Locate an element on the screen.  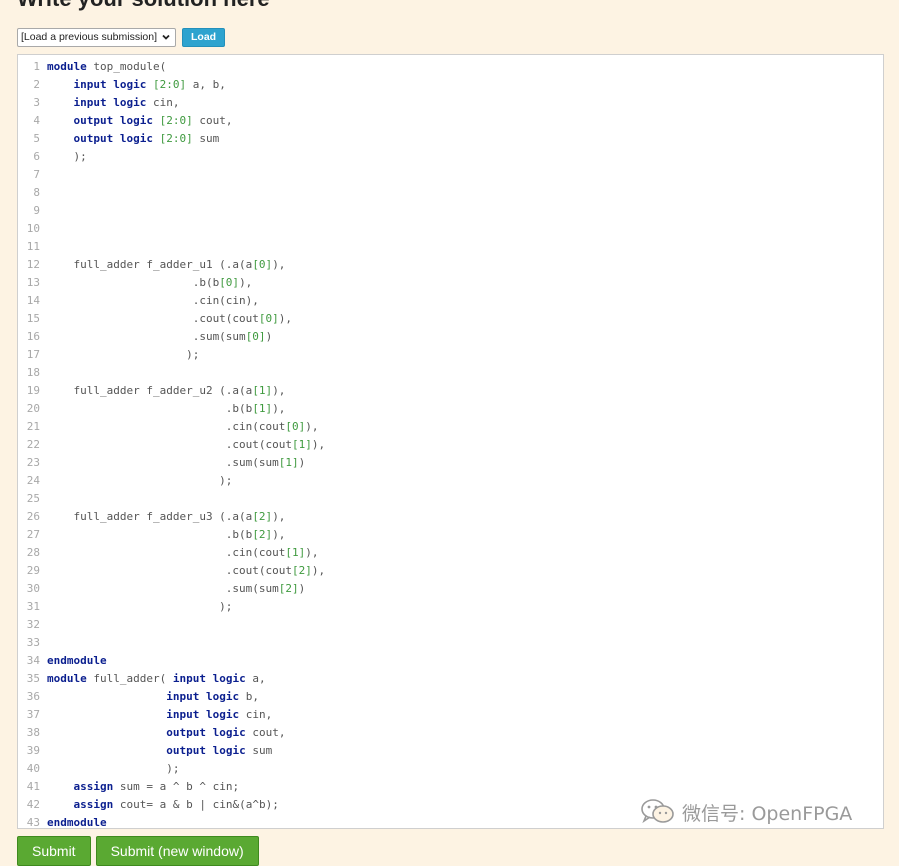
code-text: .b(b[0]), is located at coordinates (150, 283).